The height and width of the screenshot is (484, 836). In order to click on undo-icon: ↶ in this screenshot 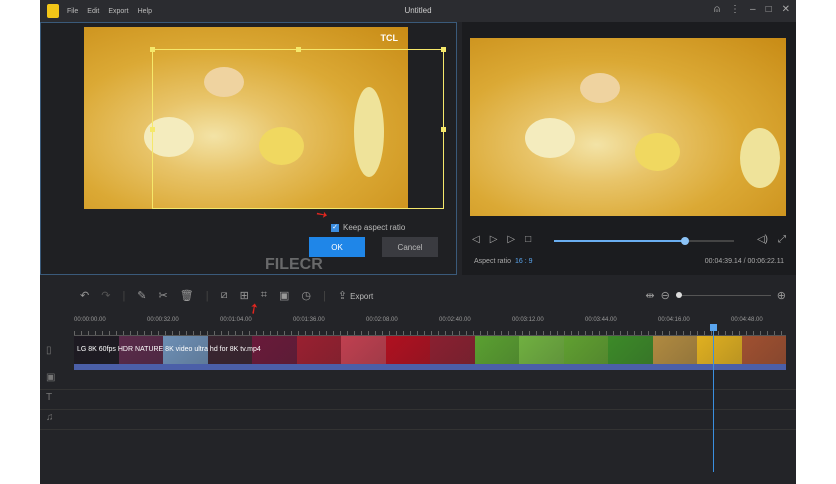, I will do `click(84, 295)`.